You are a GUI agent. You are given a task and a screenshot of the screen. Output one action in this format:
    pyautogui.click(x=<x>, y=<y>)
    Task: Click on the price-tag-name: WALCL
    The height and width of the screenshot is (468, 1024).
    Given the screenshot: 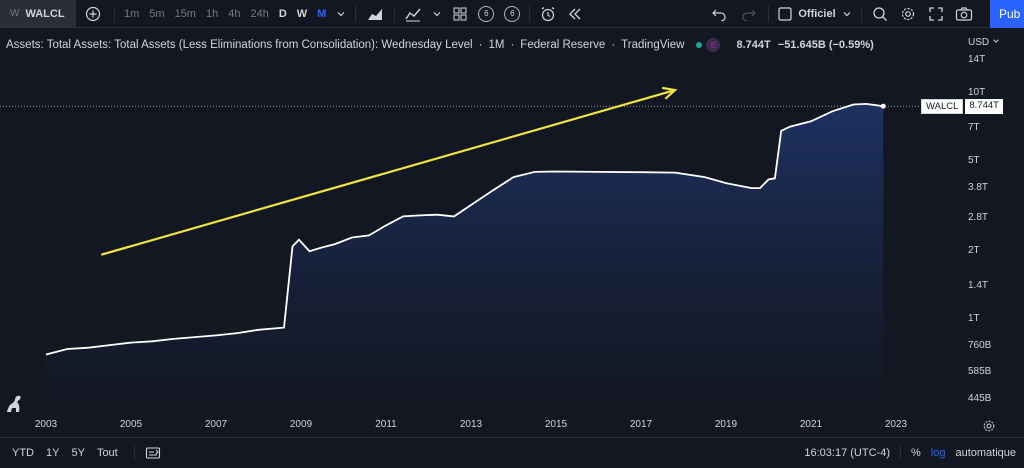 What is the action you would take?
    pyautogui.click(x=942, y=107)
    